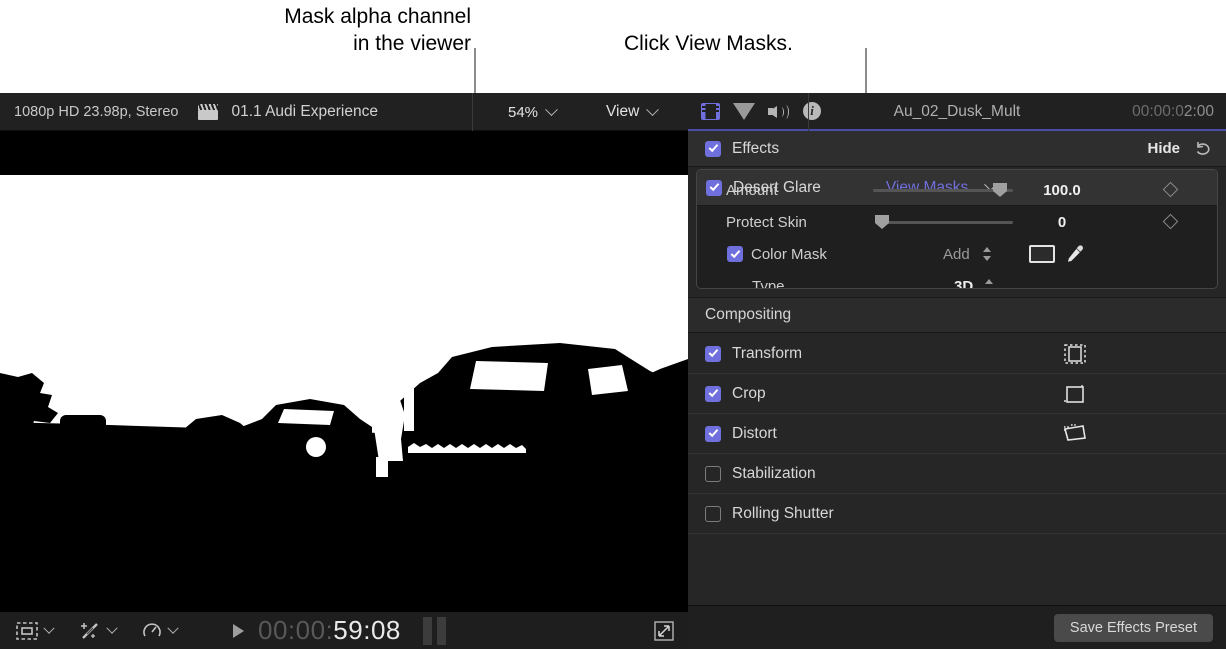 The height and width of the screenshot is (649, 1226). Describe the element at coordinates (1000, 190) in the screenshot. I see `amount-slider-handle` at that location.